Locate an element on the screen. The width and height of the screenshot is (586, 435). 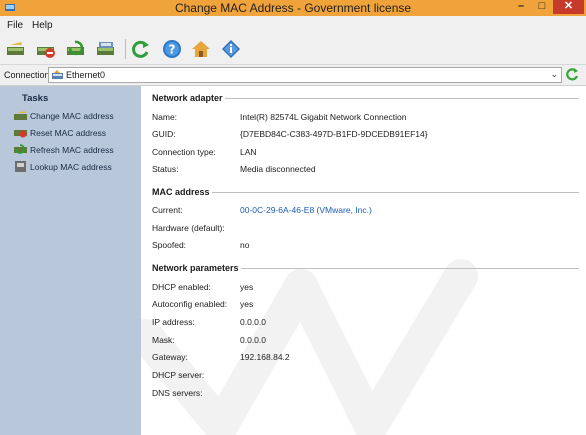
toolbar: ? is located at coordinates (293, 49).